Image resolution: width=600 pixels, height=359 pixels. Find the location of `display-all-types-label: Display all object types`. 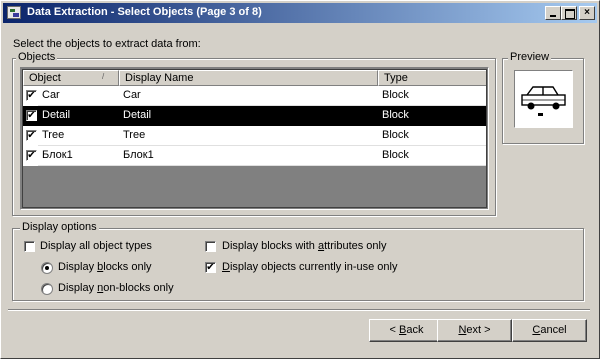

display-all-types-label: Display all object types is located at coordinates (96, 246).